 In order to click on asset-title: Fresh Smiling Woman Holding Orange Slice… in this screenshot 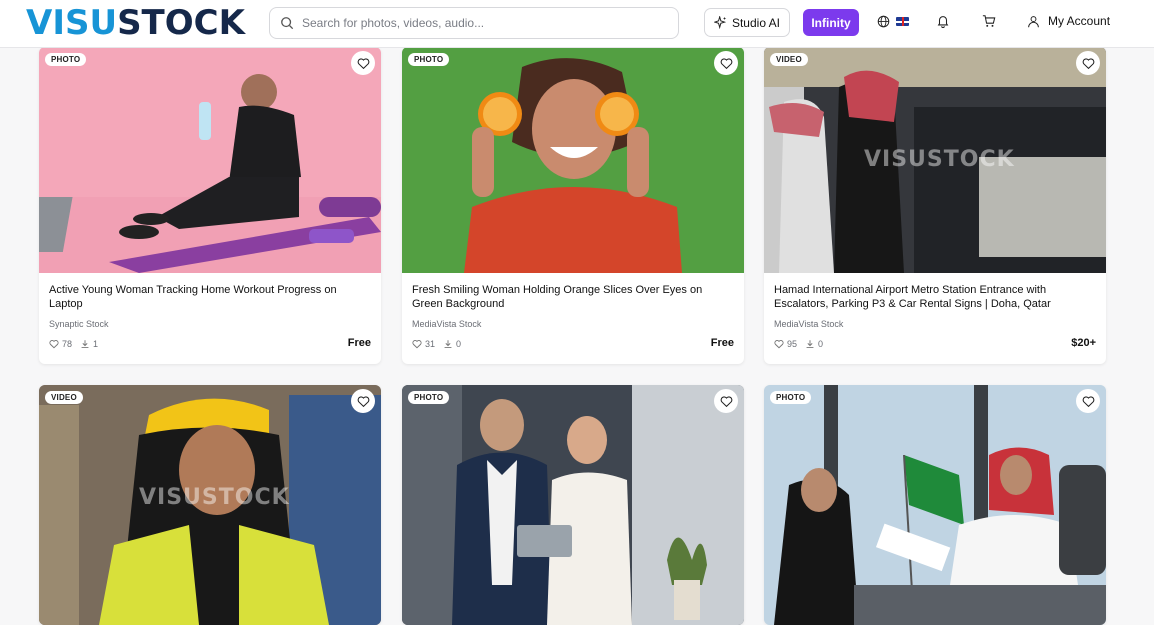, I will do `click(573, 297)`.